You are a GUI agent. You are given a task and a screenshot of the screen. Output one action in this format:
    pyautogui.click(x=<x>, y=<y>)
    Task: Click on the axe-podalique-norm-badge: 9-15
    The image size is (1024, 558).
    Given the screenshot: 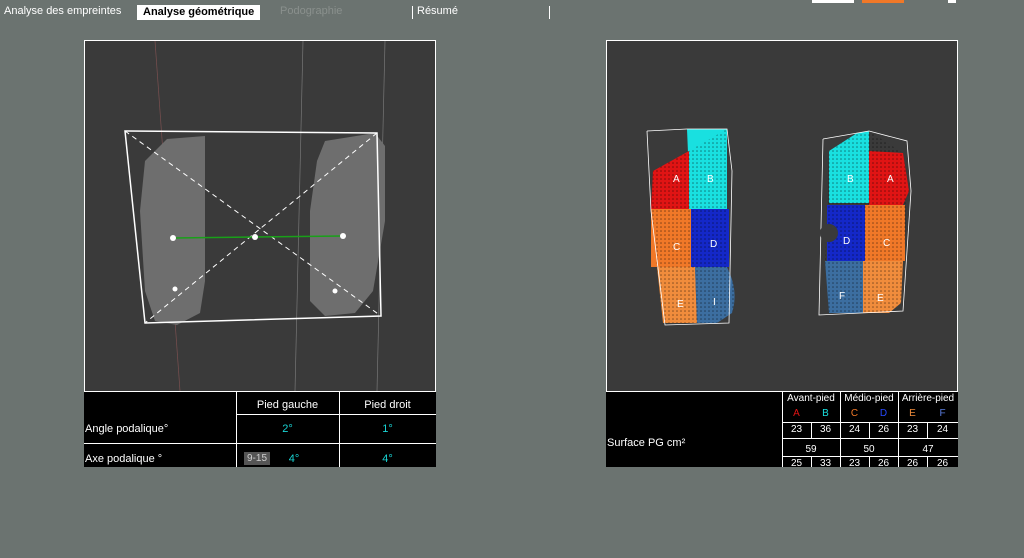 What is the action you would take?
    pyautogui.click(x=257, y=458)
    